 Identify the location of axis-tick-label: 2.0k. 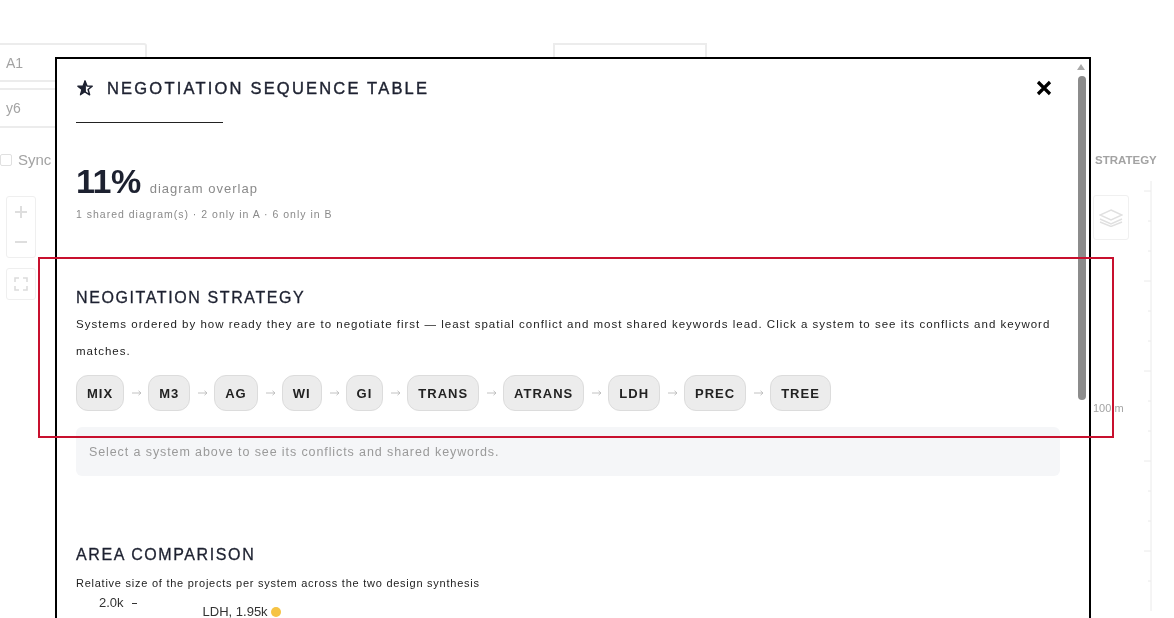
(111, 603).